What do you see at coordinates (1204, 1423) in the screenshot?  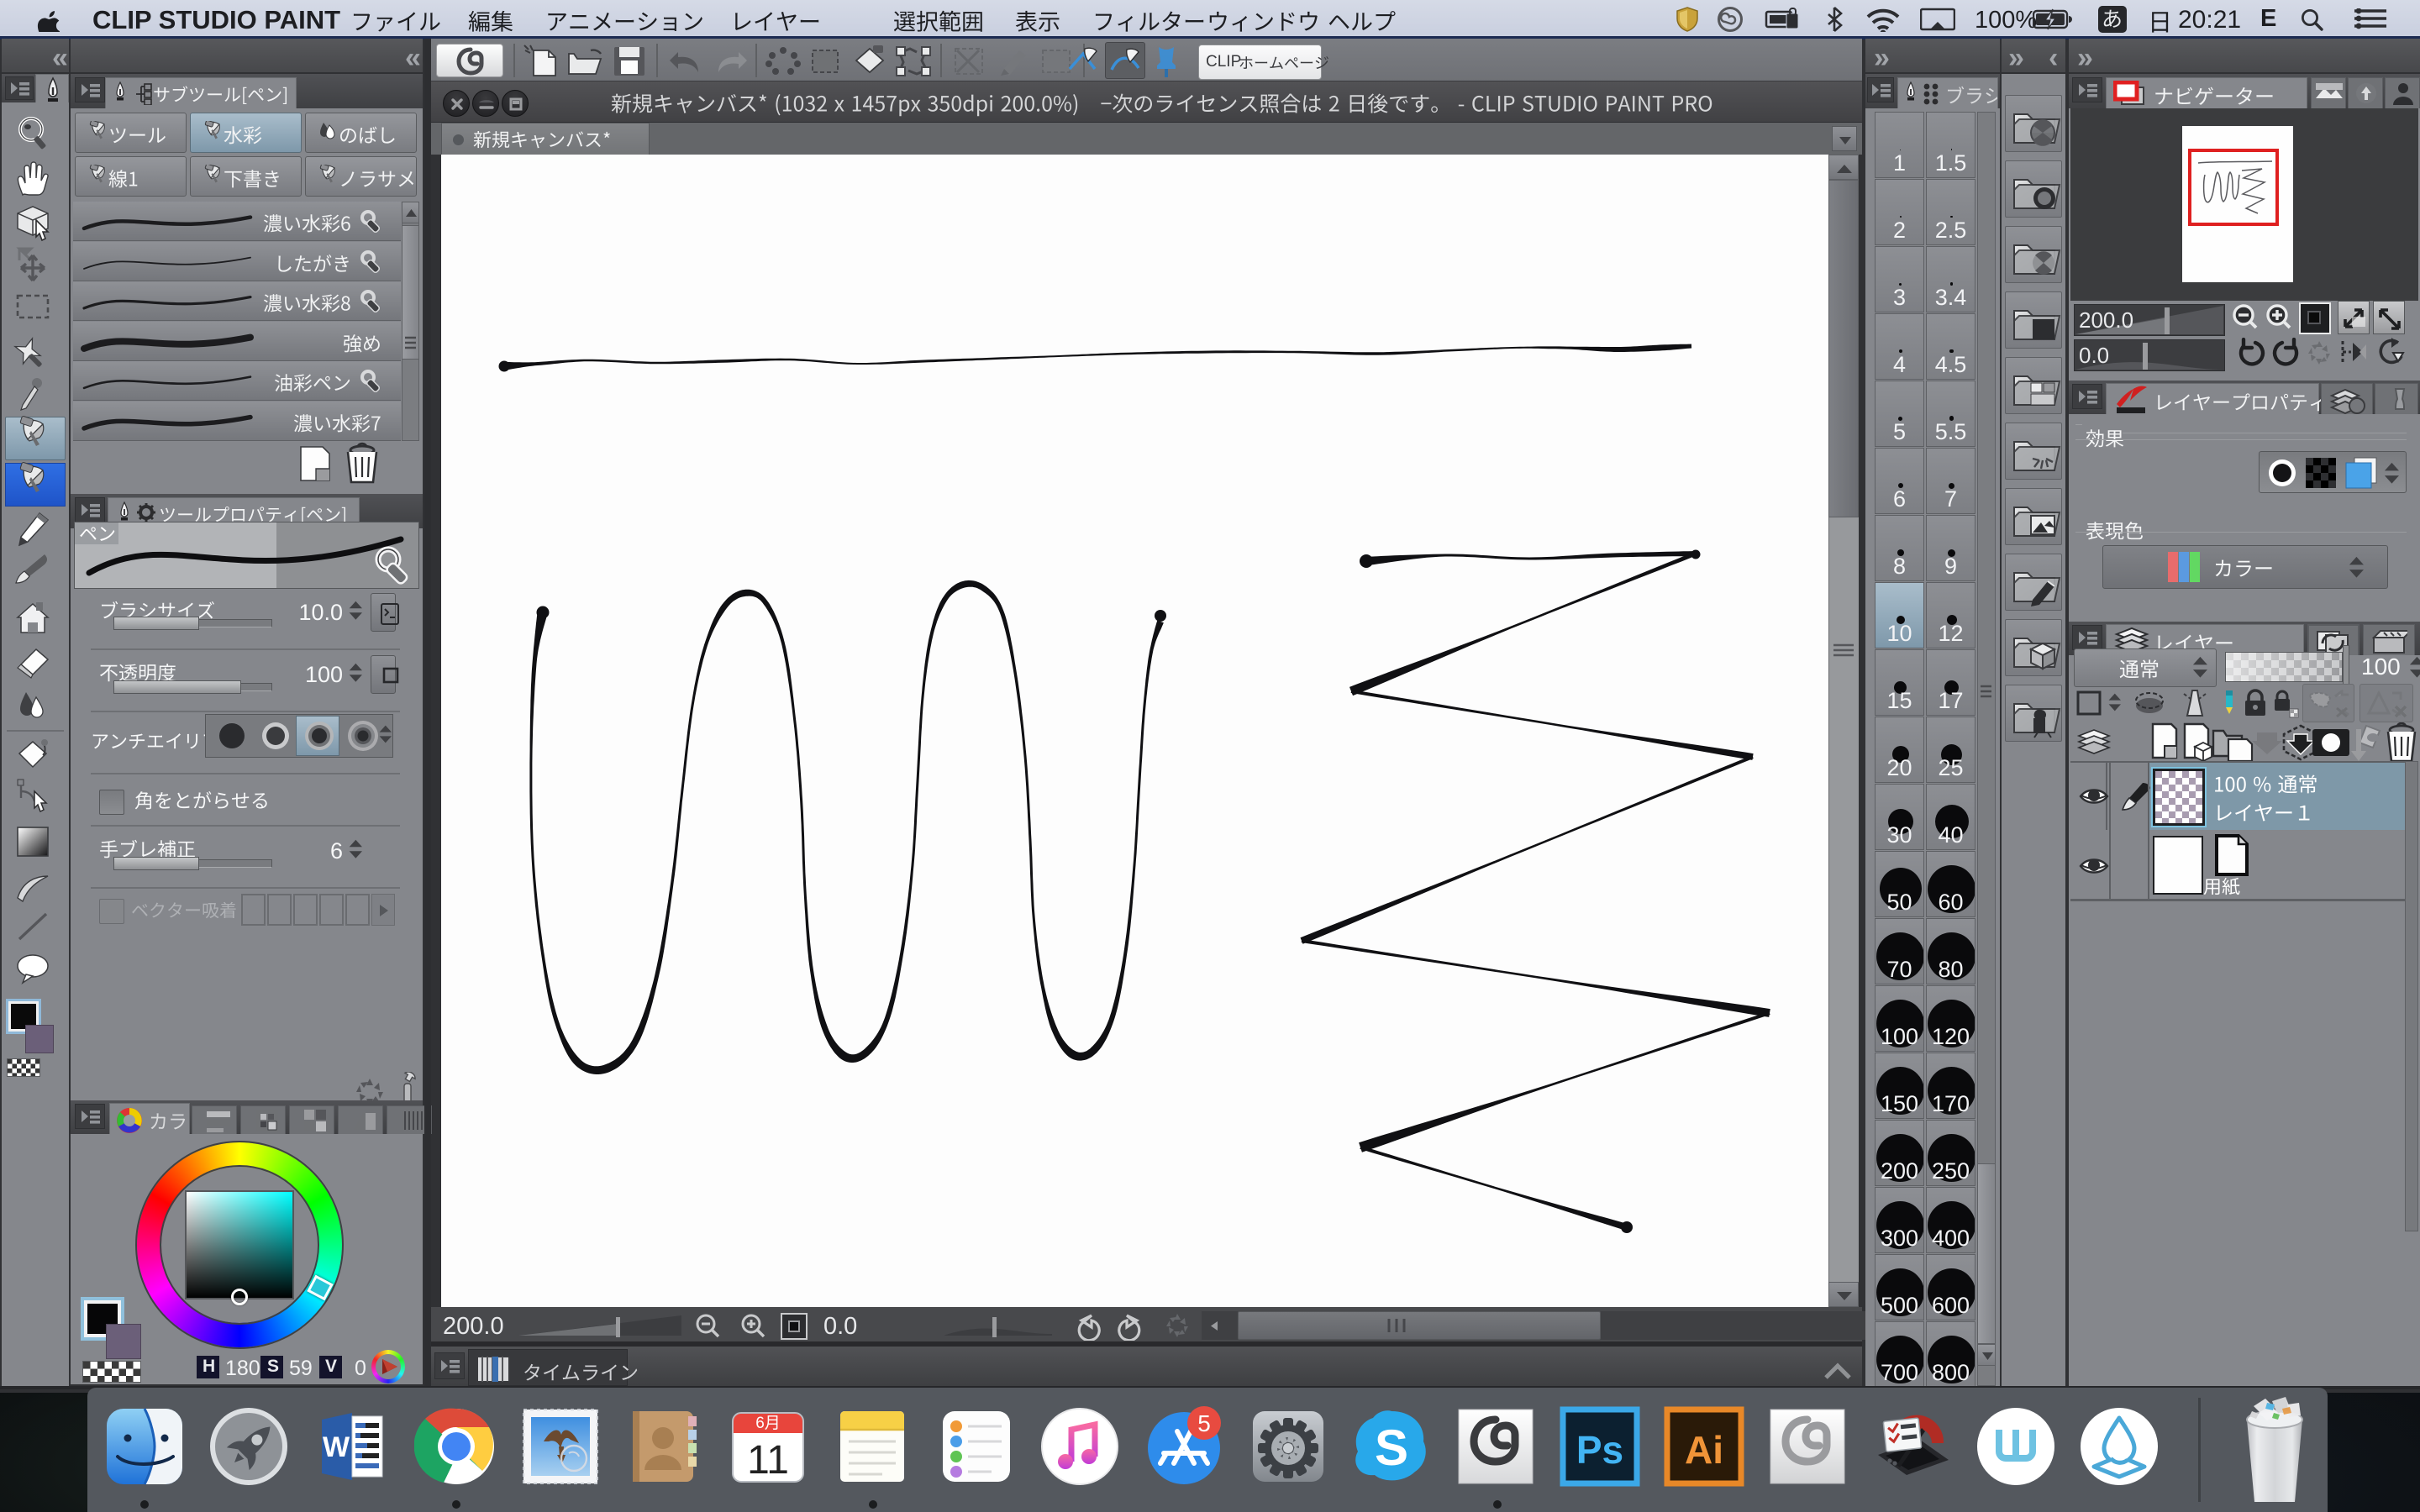 I see `svg-text: 5` at bounding box center [1204, 1423].